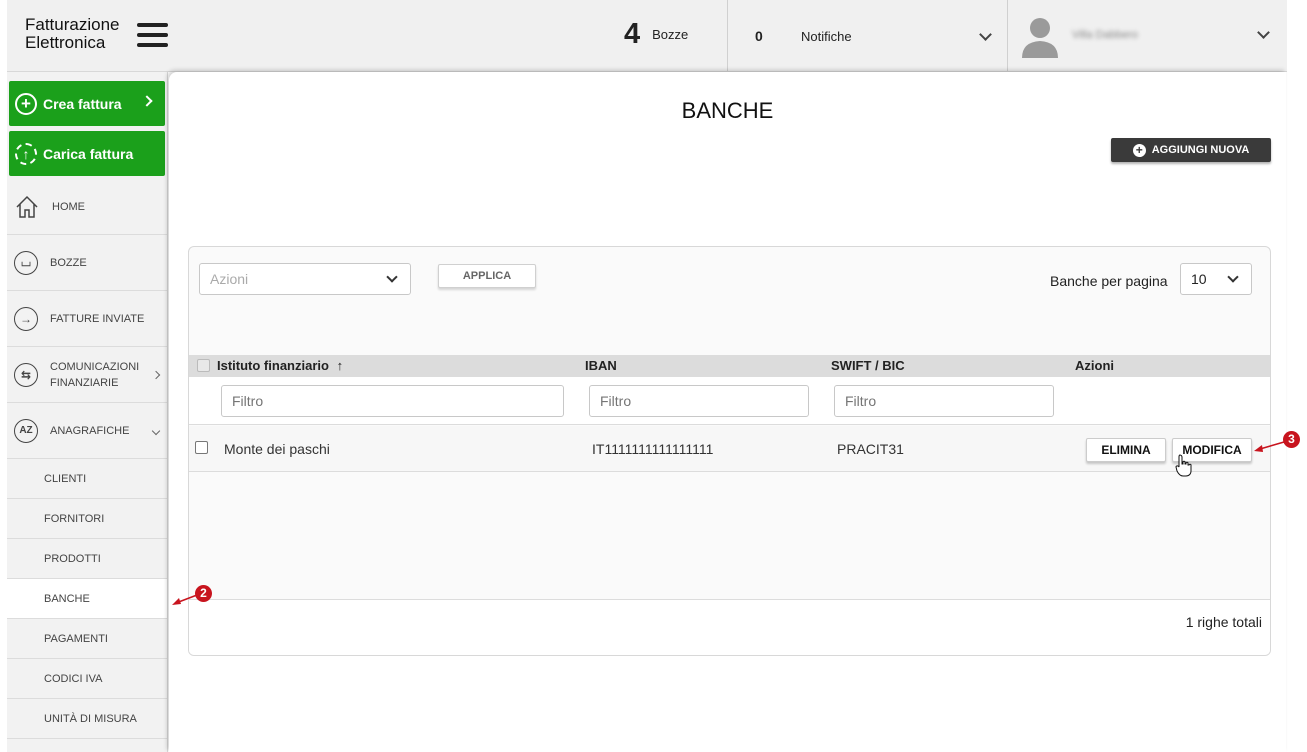 This screenshot has width=1307, height=752. I want to click on logo-line1: Fatturazione, so click(72, 24).